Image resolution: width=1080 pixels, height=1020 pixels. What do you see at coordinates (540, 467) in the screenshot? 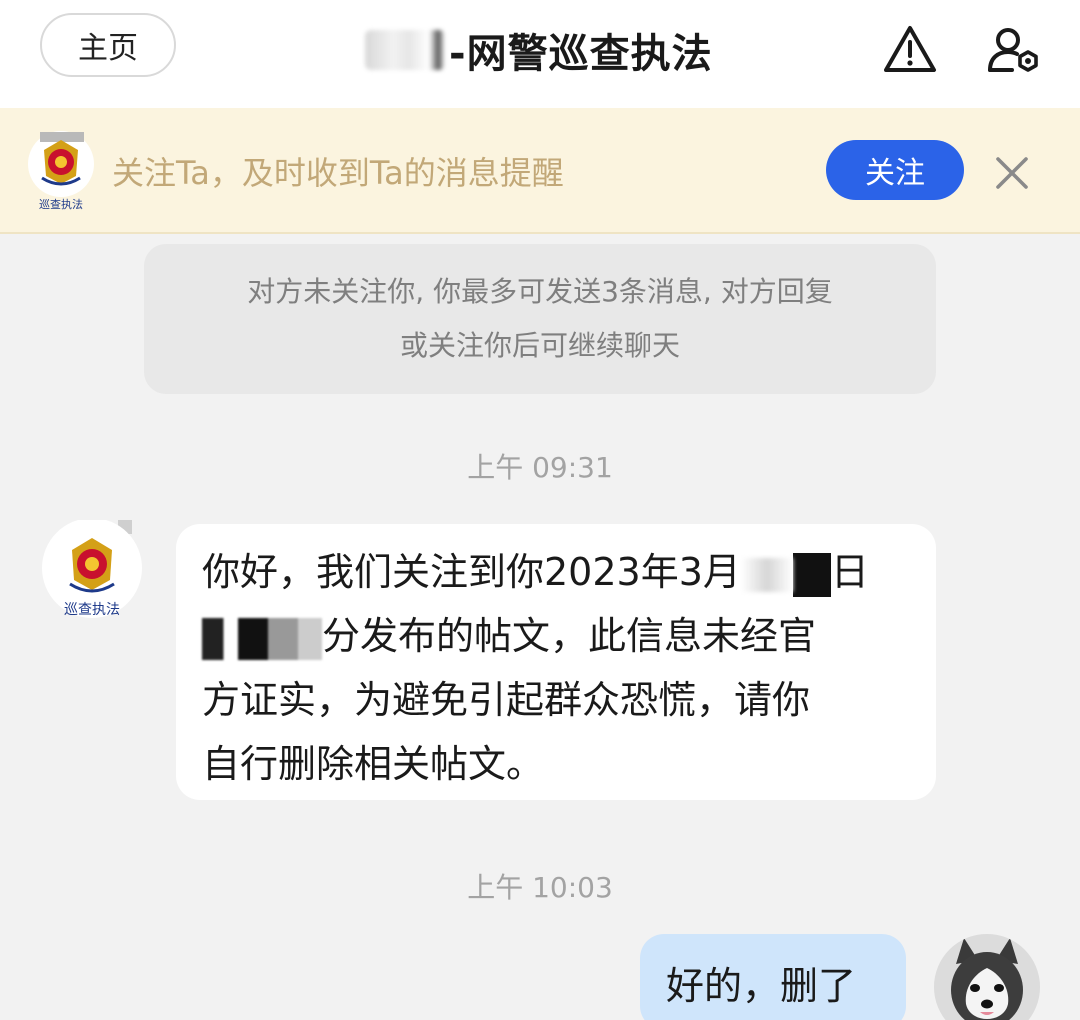
I see `timestamp: 上午 09:31` at bounding box center [540, 467].